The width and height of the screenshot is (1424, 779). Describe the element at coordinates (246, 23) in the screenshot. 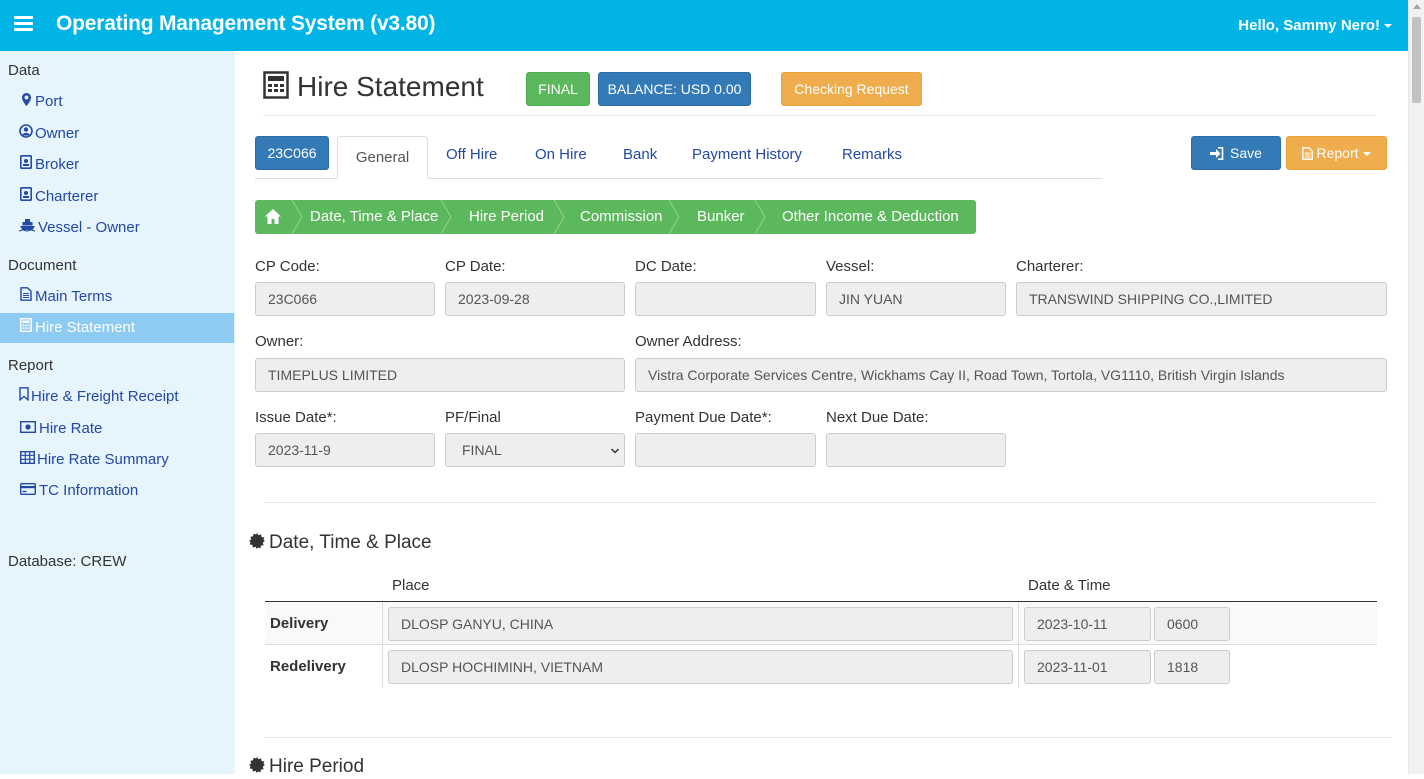

I see `app-title: Operating Management System (v3.80)` at that location.